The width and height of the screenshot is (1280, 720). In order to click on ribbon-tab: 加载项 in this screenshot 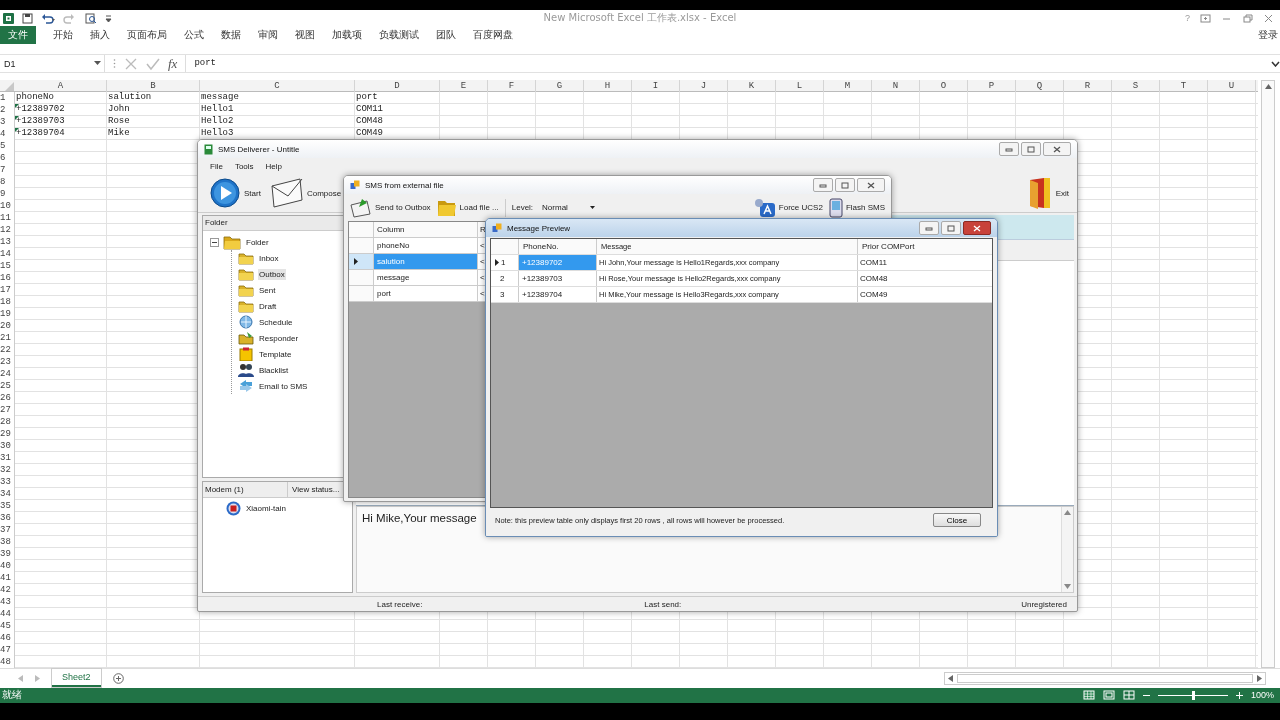, I will do `click(347, 35)`.